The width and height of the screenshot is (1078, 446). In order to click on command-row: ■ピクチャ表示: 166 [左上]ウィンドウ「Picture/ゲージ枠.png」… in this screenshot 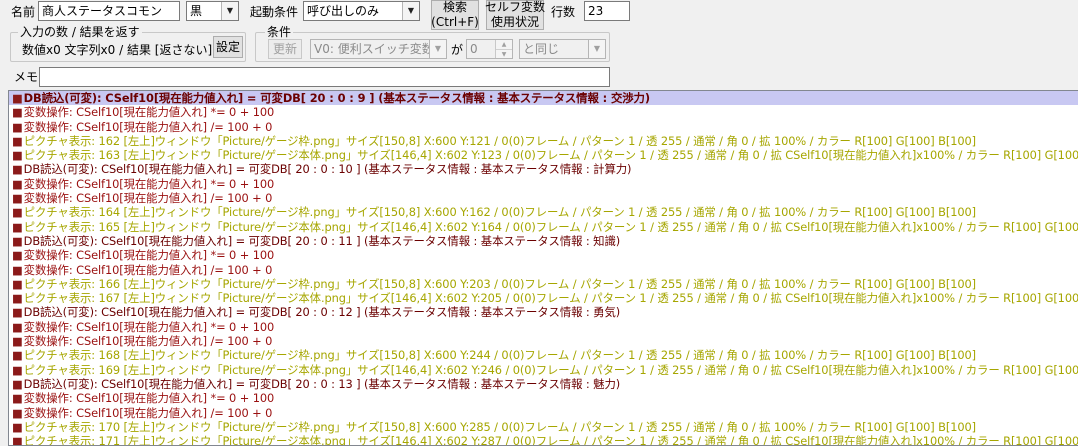, I will do `click(543, 284)`.